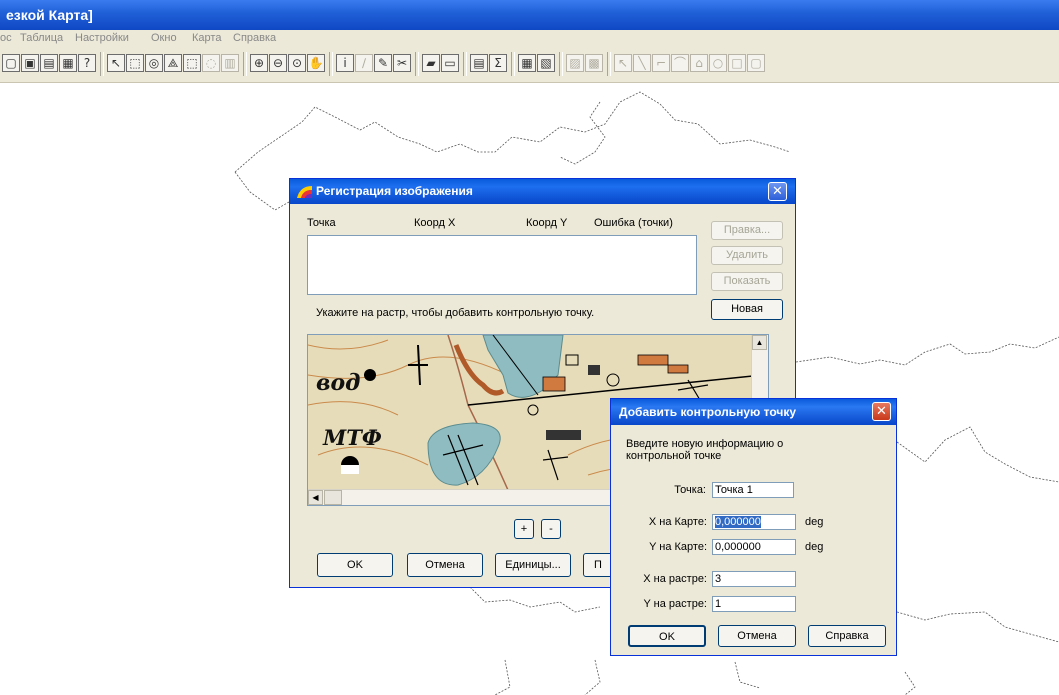 The height and width of the screenshot is (695, 1059). What do you see at coordinates (164, 38) in the screenshot?
I see `menu-item-window: Окно` at bounding box center [164, 38].